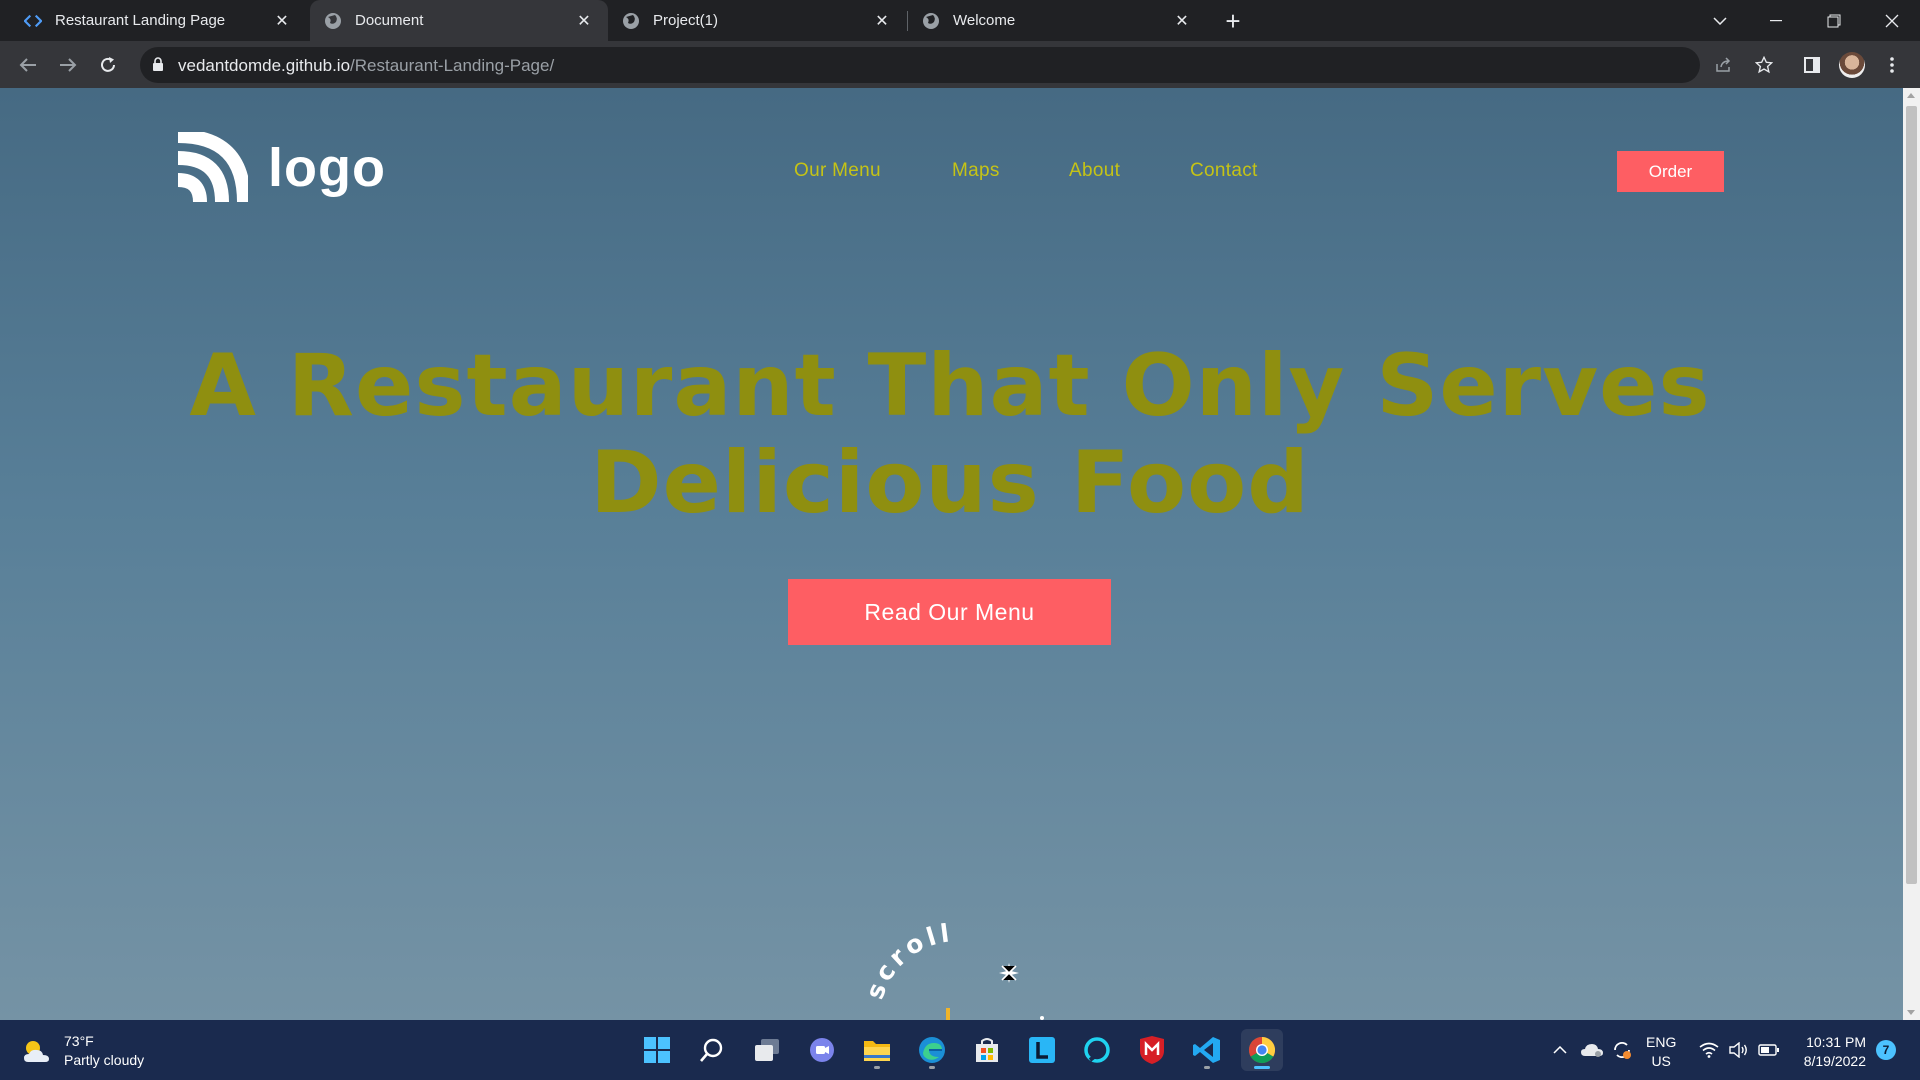 The height and width of the screenshot is (1080, 1920). Describe the element at coordinates (1776, 20) in the screenshot. I see `minimize-button` at that location.